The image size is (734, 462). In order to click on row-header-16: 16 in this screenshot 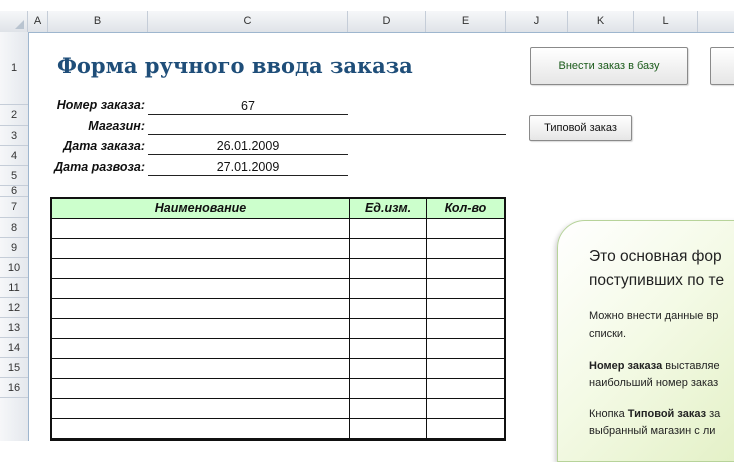, I will do `click(14, 388)`.